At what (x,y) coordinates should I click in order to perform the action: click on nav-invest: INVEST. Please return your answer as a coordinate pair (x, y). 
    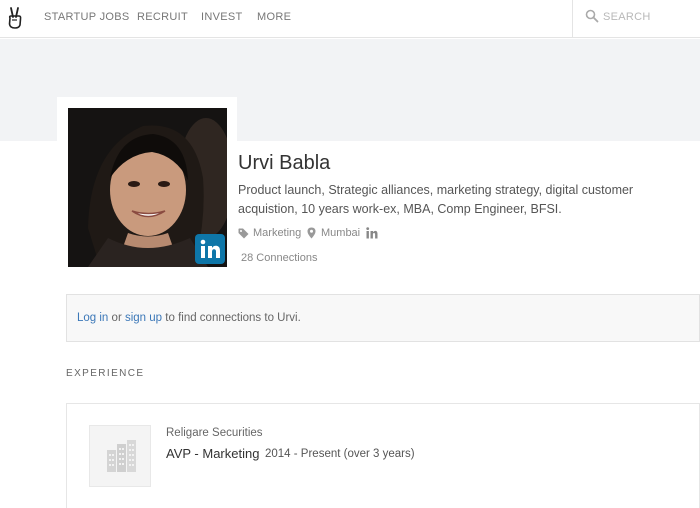
    Looking at the image, I should click on (222, 17).